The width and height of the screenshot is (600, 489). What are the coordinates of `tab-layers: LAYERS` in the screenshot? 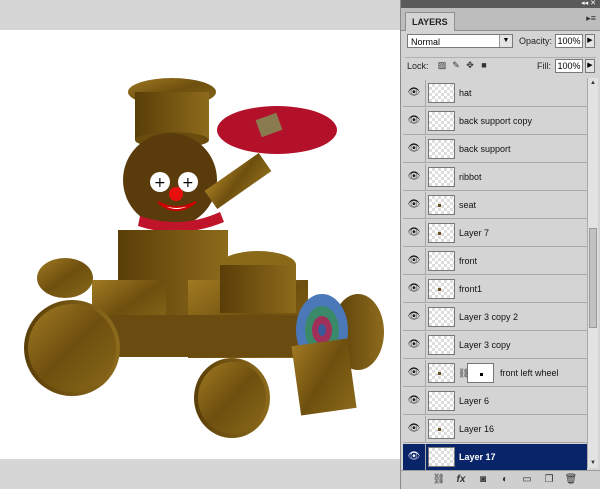 It's located at (430, 21).